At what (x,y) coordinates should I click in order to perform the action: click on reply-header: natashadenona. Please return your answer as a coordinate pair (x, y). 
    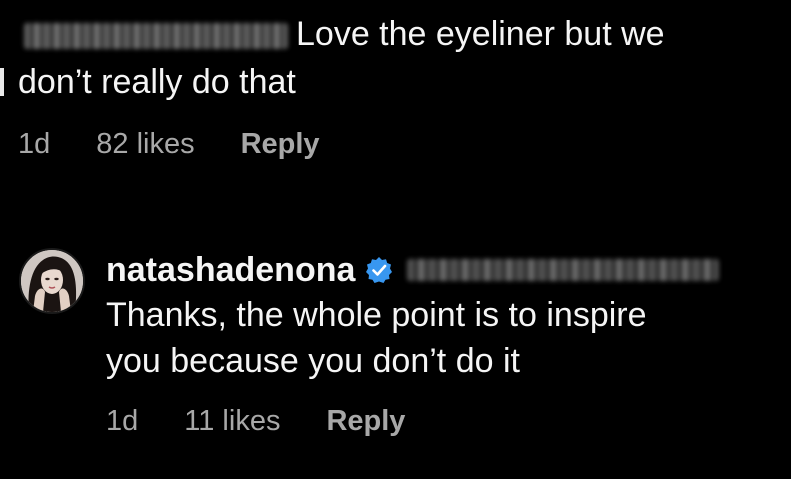
    Looking at the image, I should click on (441, 270).